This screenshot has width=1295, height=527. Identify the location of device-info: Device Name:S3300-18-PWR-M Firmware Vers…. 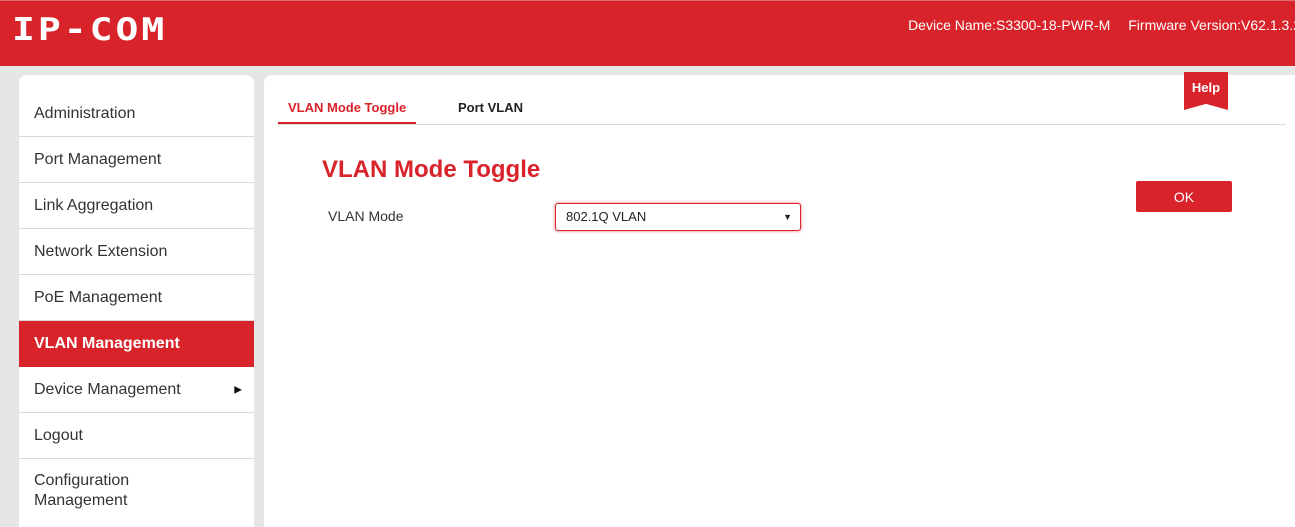
(1094, 25).